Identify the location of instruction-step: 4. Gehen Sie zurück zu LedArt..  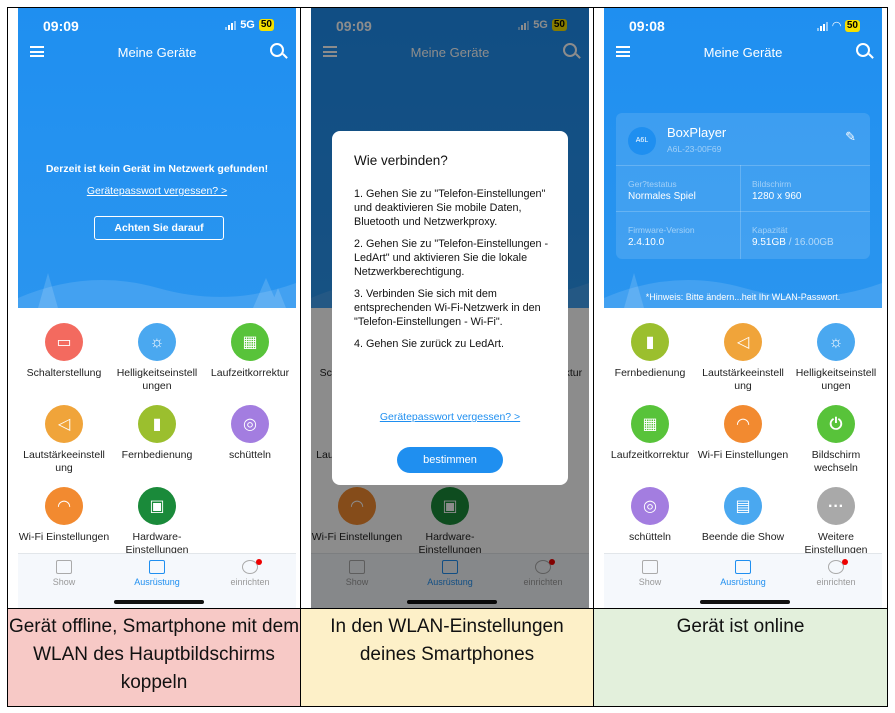
(429, 344).